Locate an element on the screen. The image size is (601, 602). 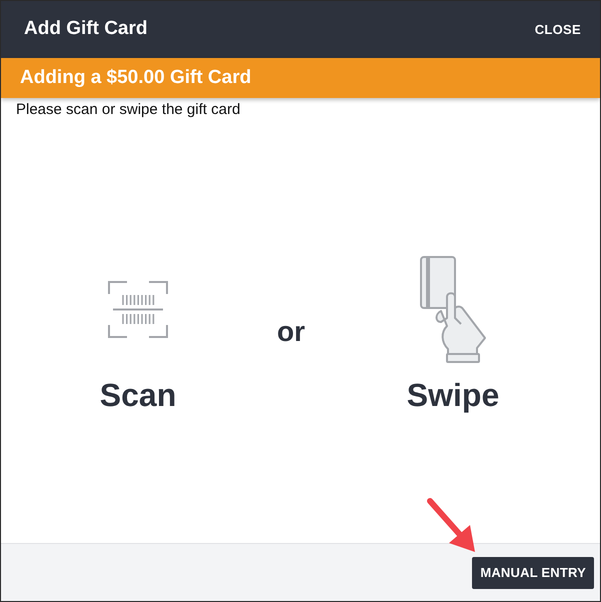
option-label: Swipe is located at coordinates (453, 395).